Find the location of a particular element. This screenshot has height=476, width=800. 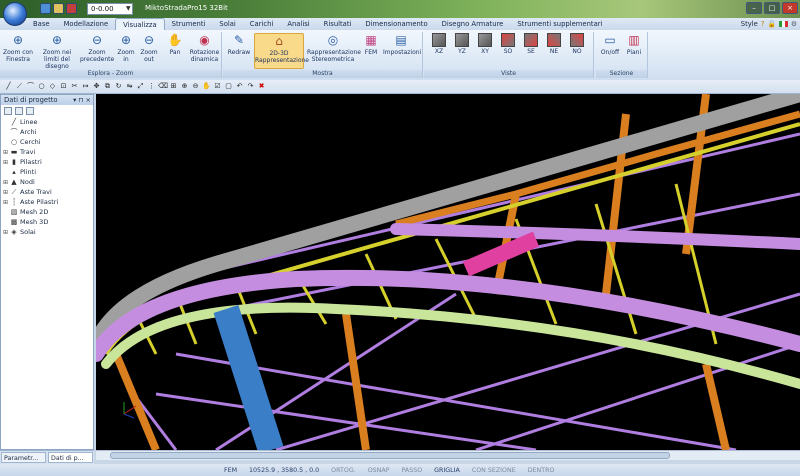

app-menu-orb is located at coordinates (15, 14).